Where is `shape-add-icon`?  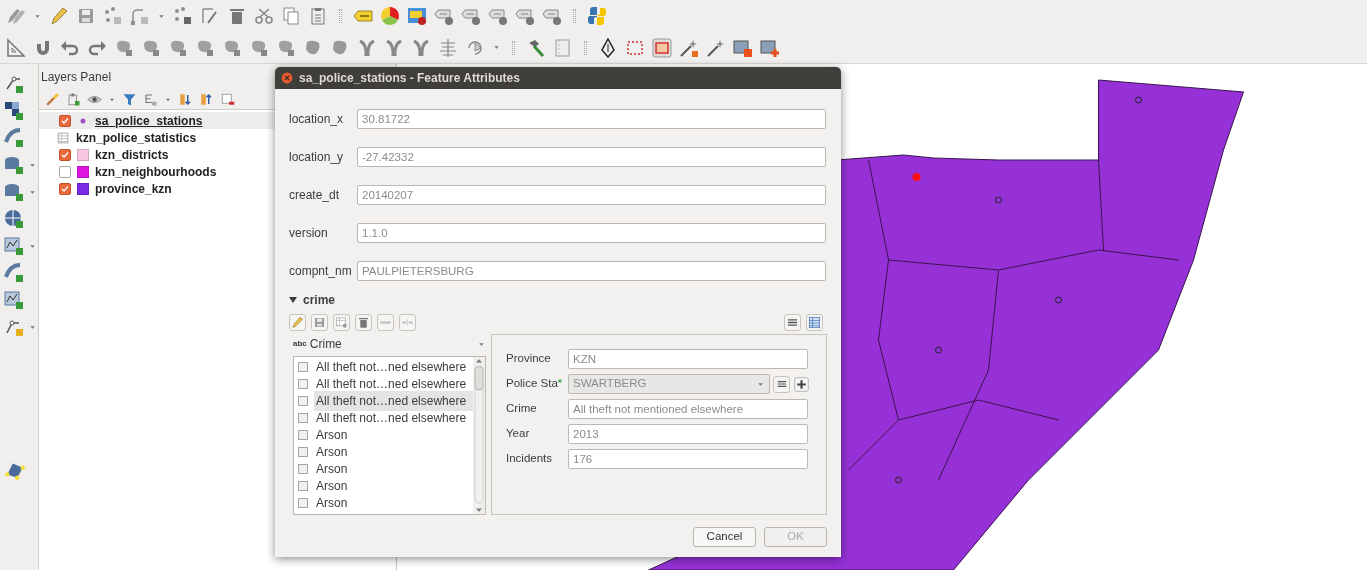 shape-add-icon is located at coordinates (14, 273).